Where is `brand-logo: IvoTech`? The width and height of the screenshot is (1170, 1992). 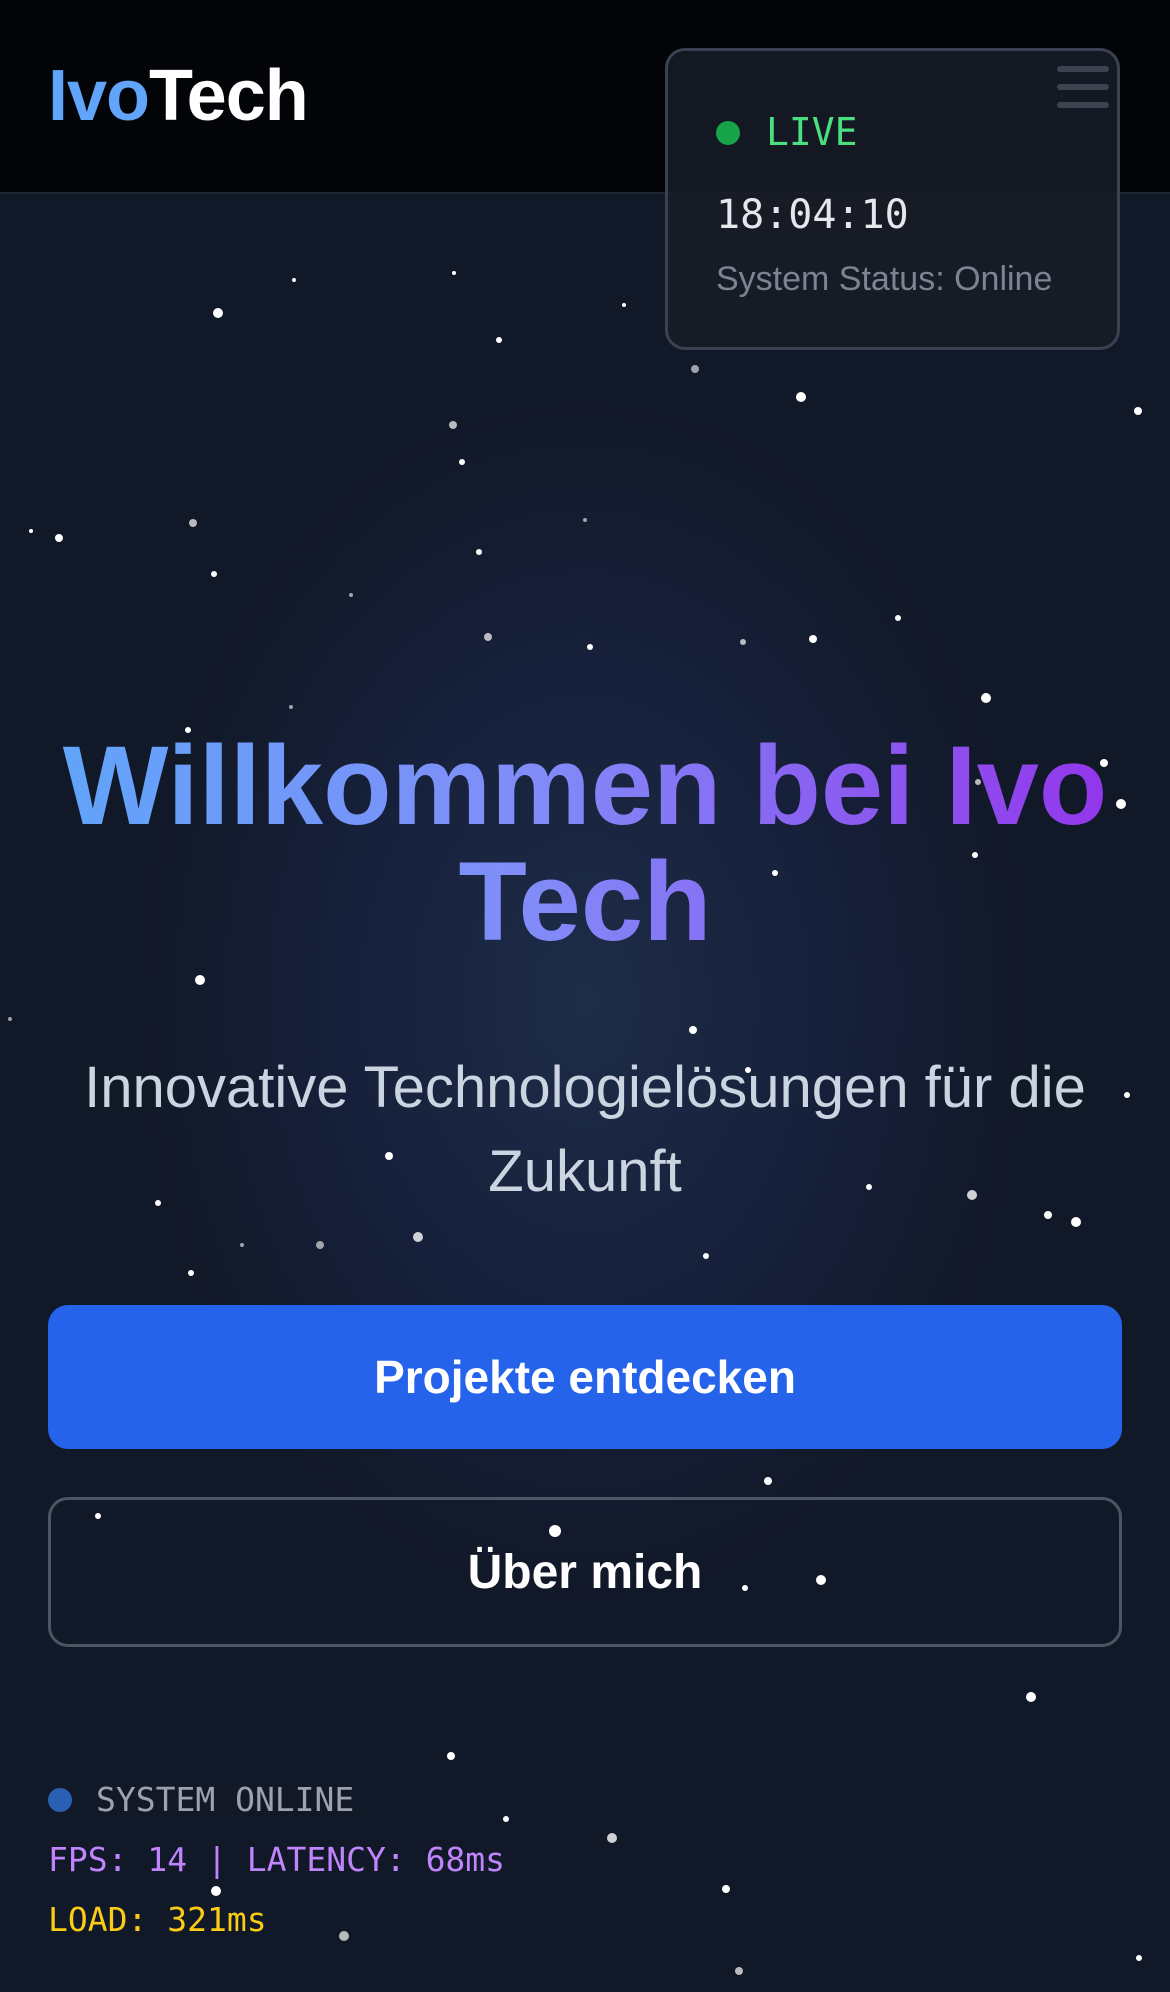 brand-logo: IvoTech is located at coordinates (178, 96).